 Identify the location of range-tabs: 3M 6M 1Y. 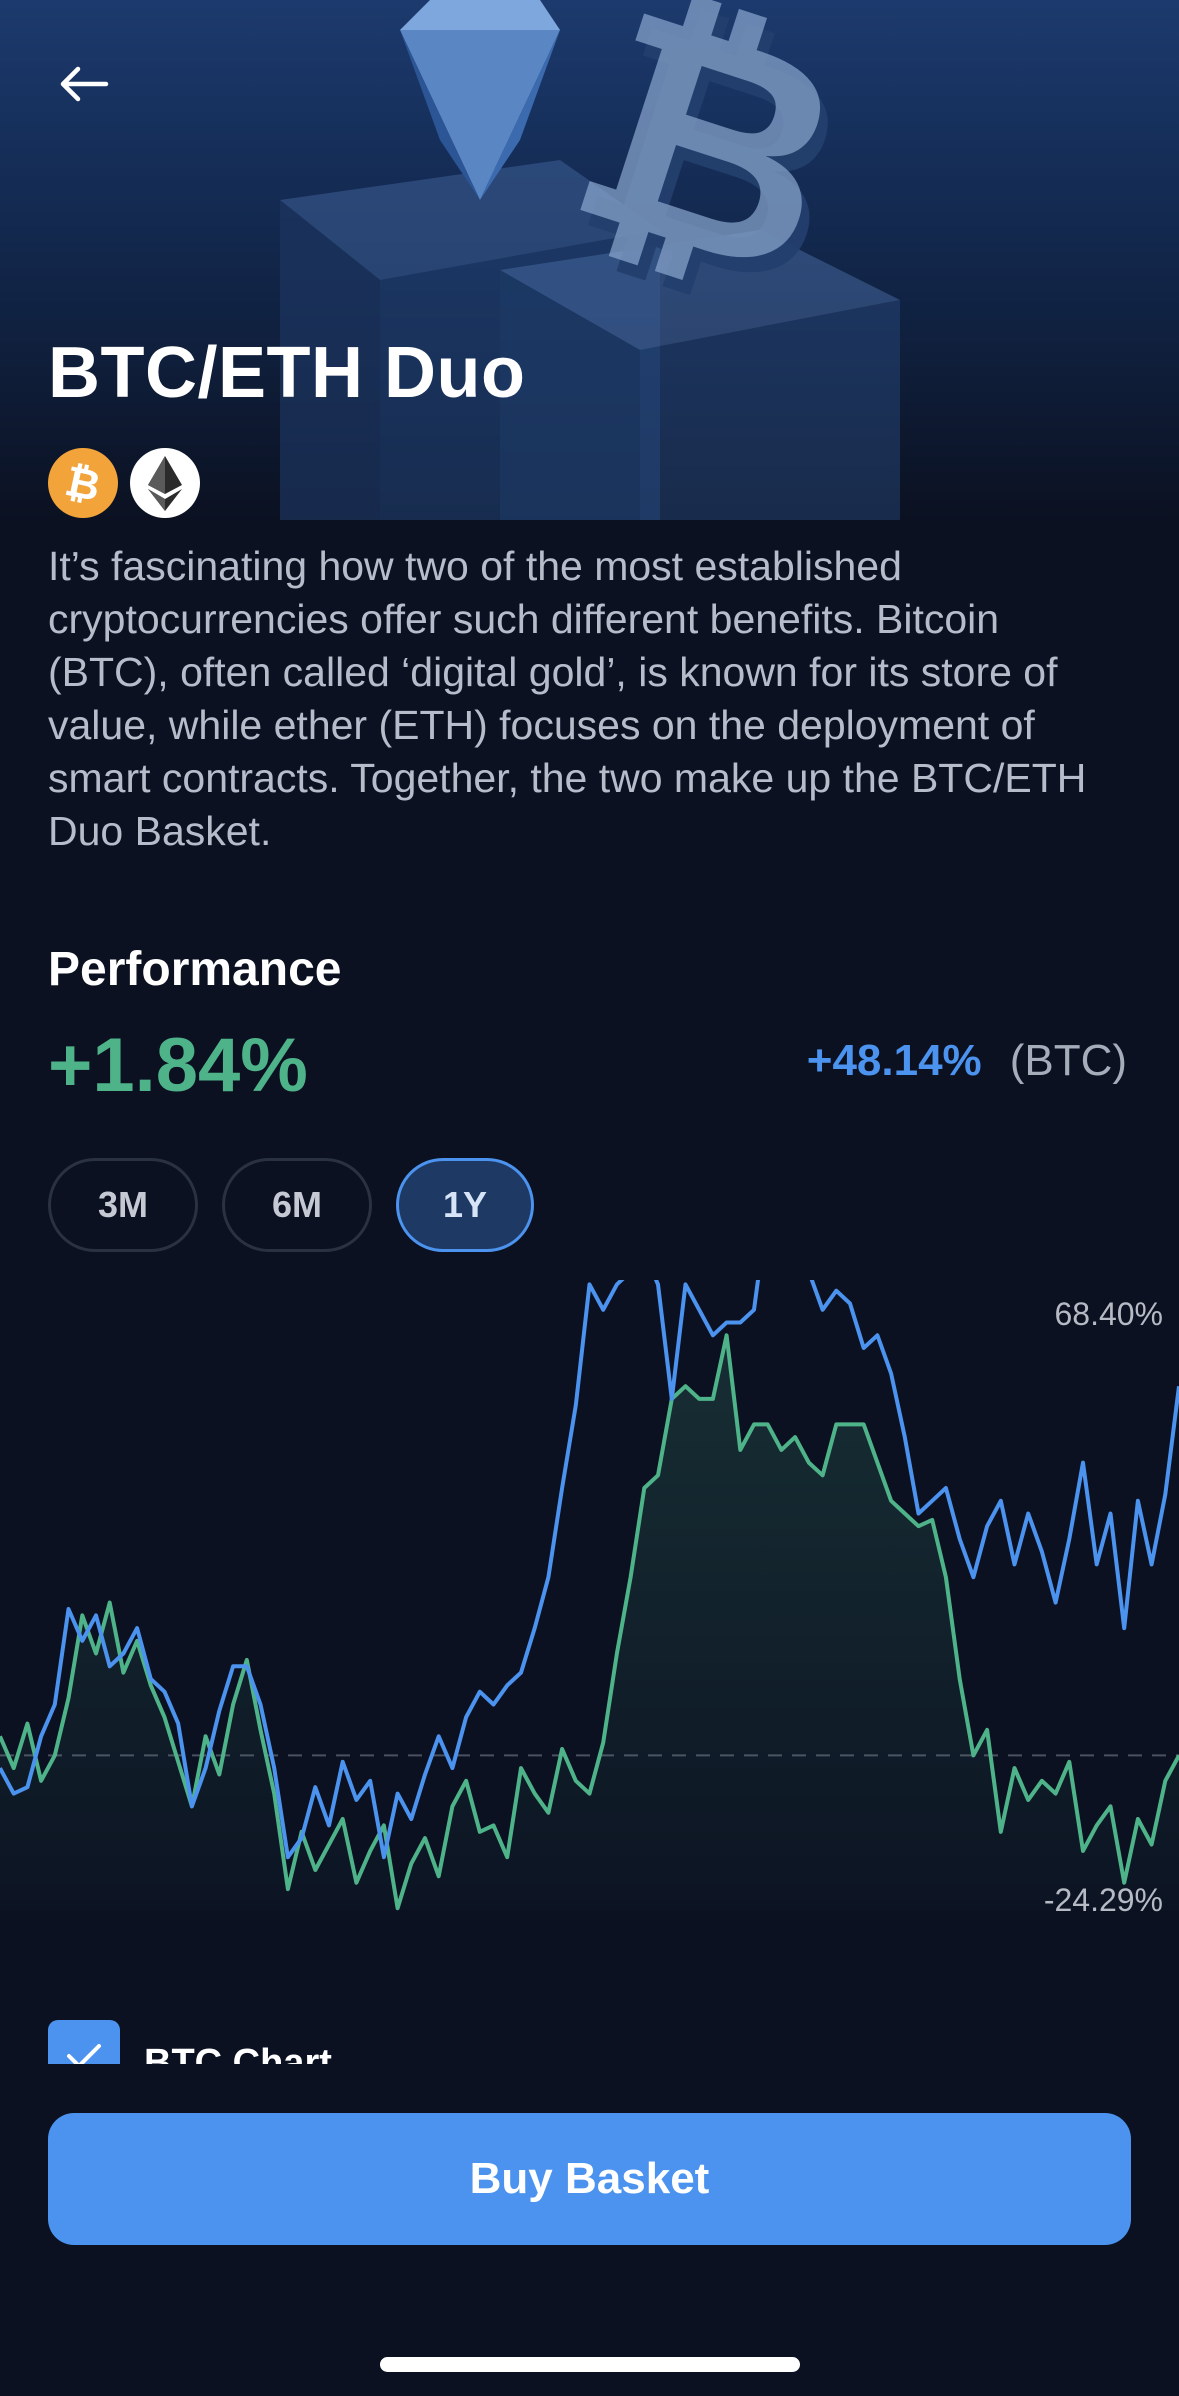
(291, 1205).